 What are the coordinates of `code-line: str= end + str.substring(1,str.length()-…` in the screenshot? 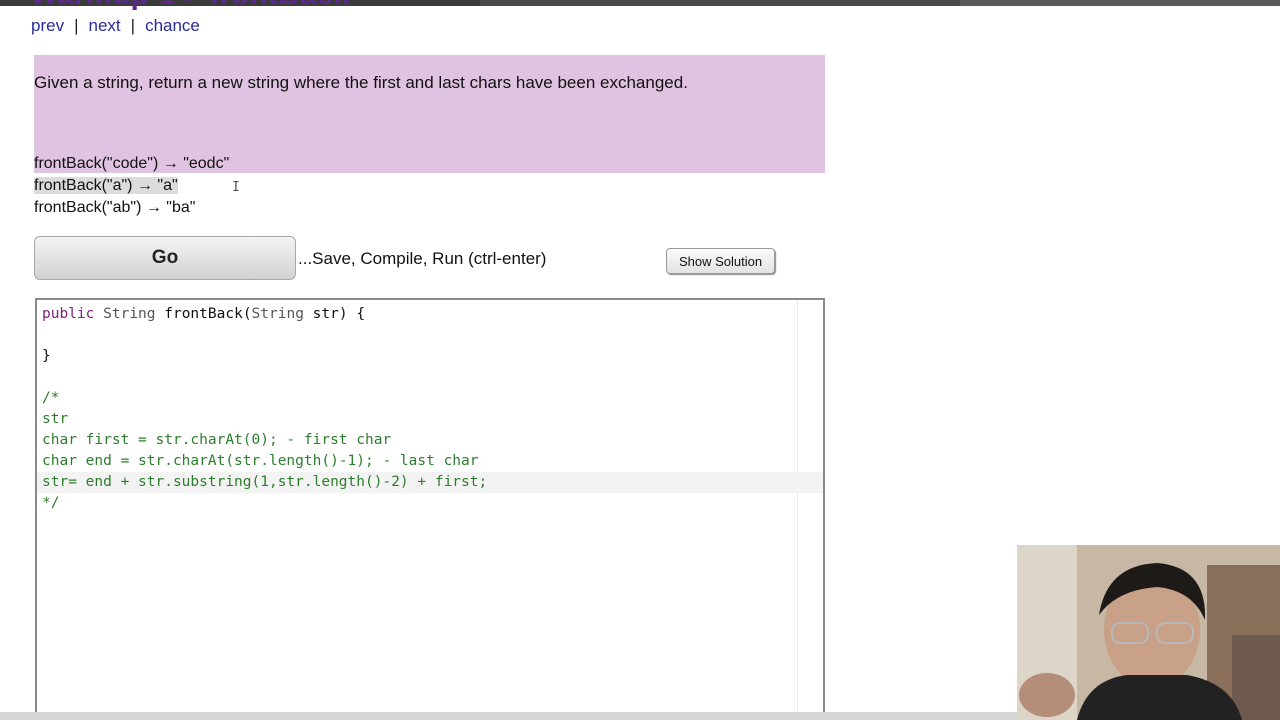 It's located at (430, 482).